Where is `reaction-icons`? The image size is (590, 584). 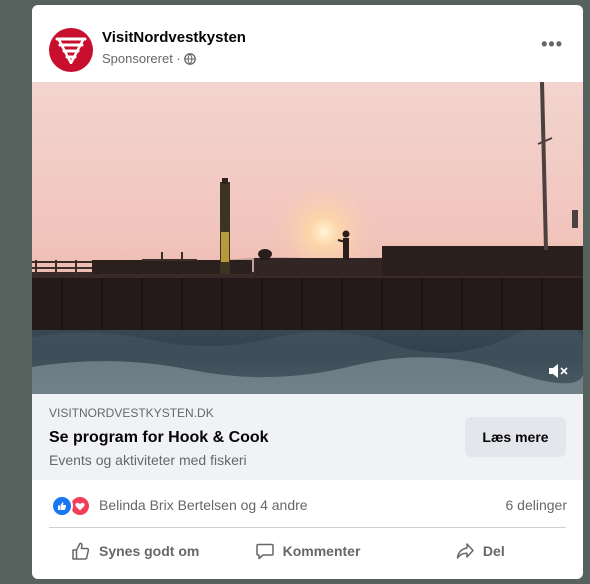 reaction-icons is located at coordinates (71, 506).